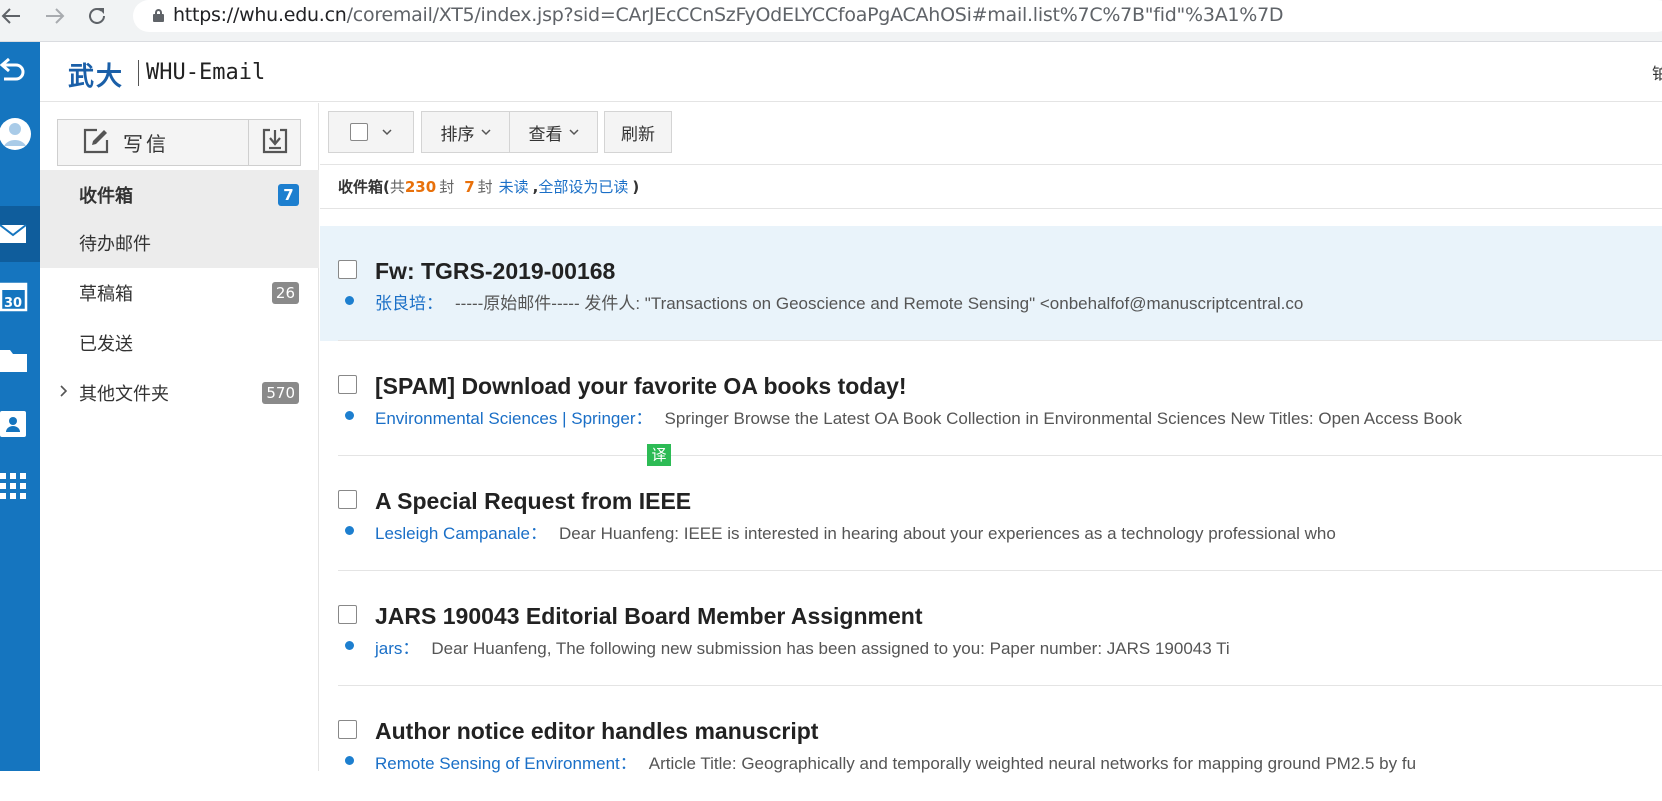 The width and height of the screenshot is (1662, 801). What do you see at coordinates (659, 455) in the screenshot?
I see `translate-button: 译` at bounding box center [659, 455].